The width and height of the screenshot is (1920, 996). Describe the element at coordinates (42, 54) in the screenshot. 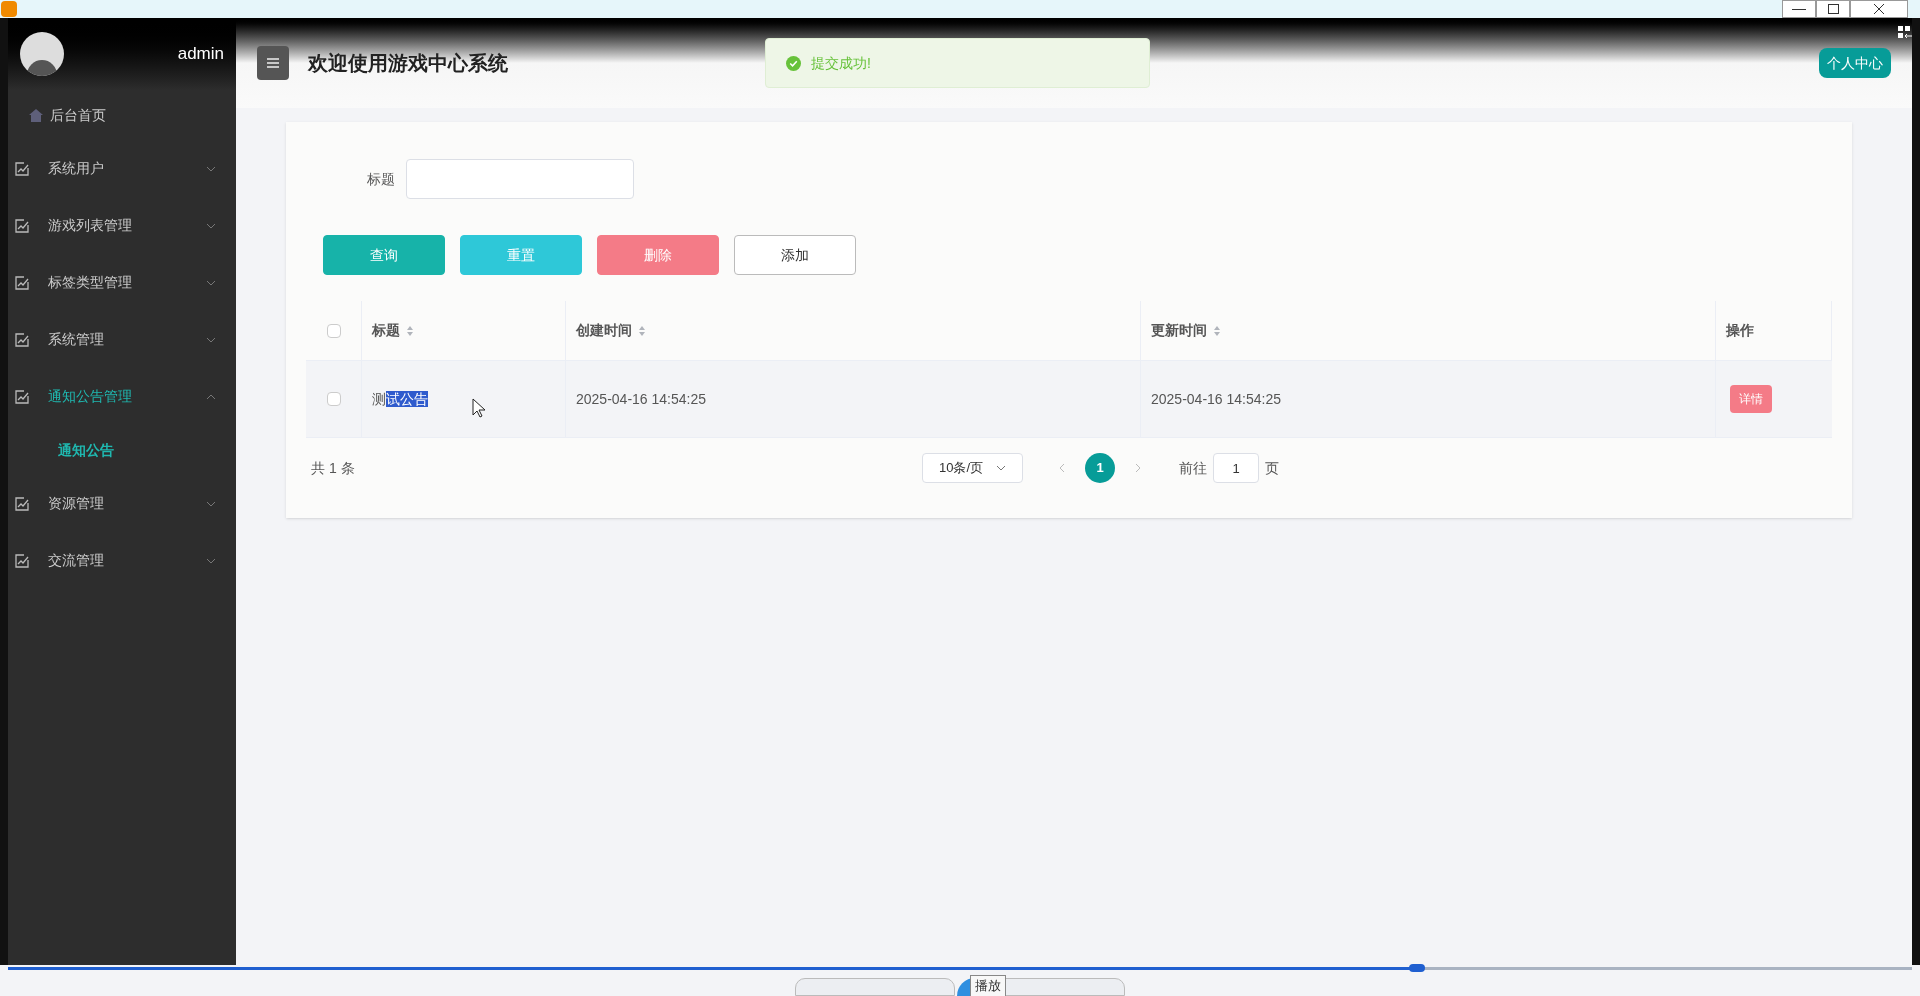

I see `avatar` at that location.